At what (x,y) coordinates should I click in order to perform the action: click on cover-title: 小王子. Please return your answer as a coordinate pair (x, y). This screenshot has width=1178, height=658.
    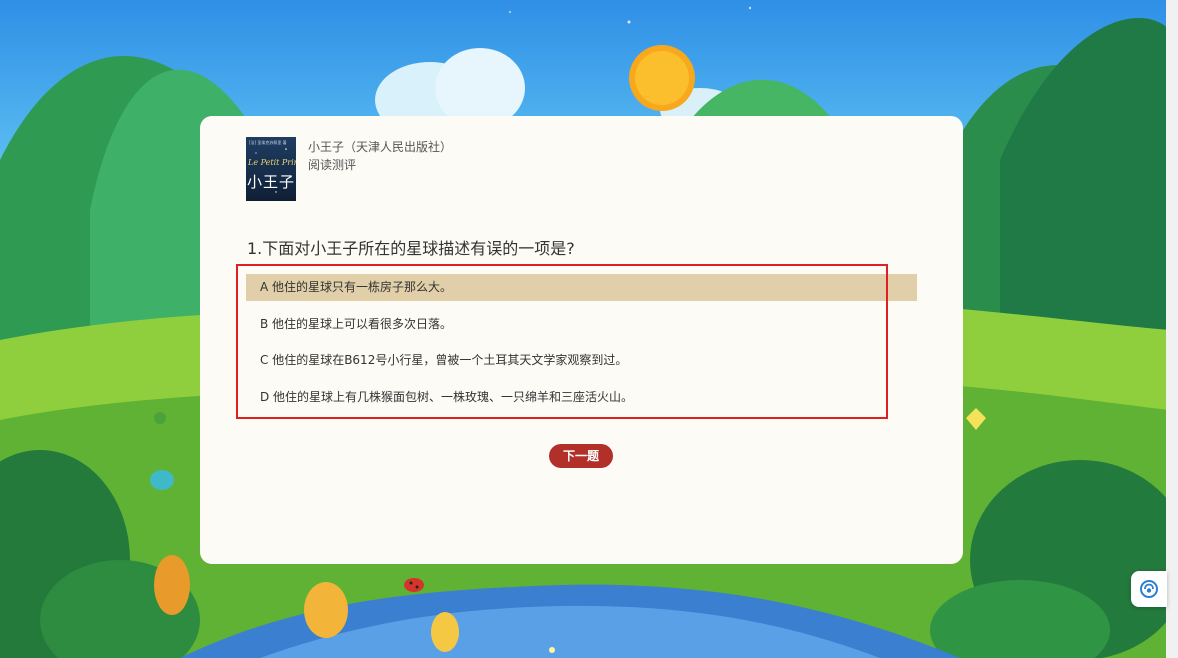
    Looking at the image, I should click on (271, 182).